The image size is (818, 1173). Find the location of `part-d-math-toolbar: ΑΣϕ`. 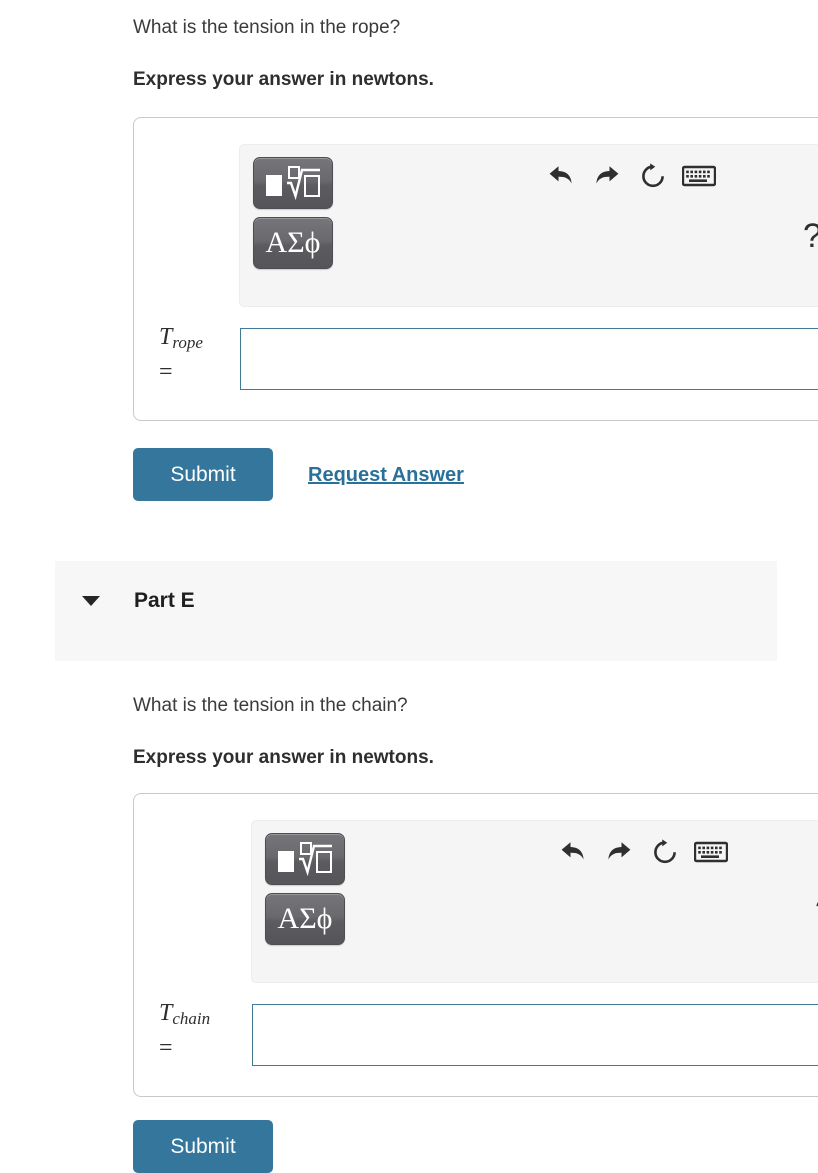

part-d-math-toolbar: ΑΣϕ is located at coordinates (528, 225).